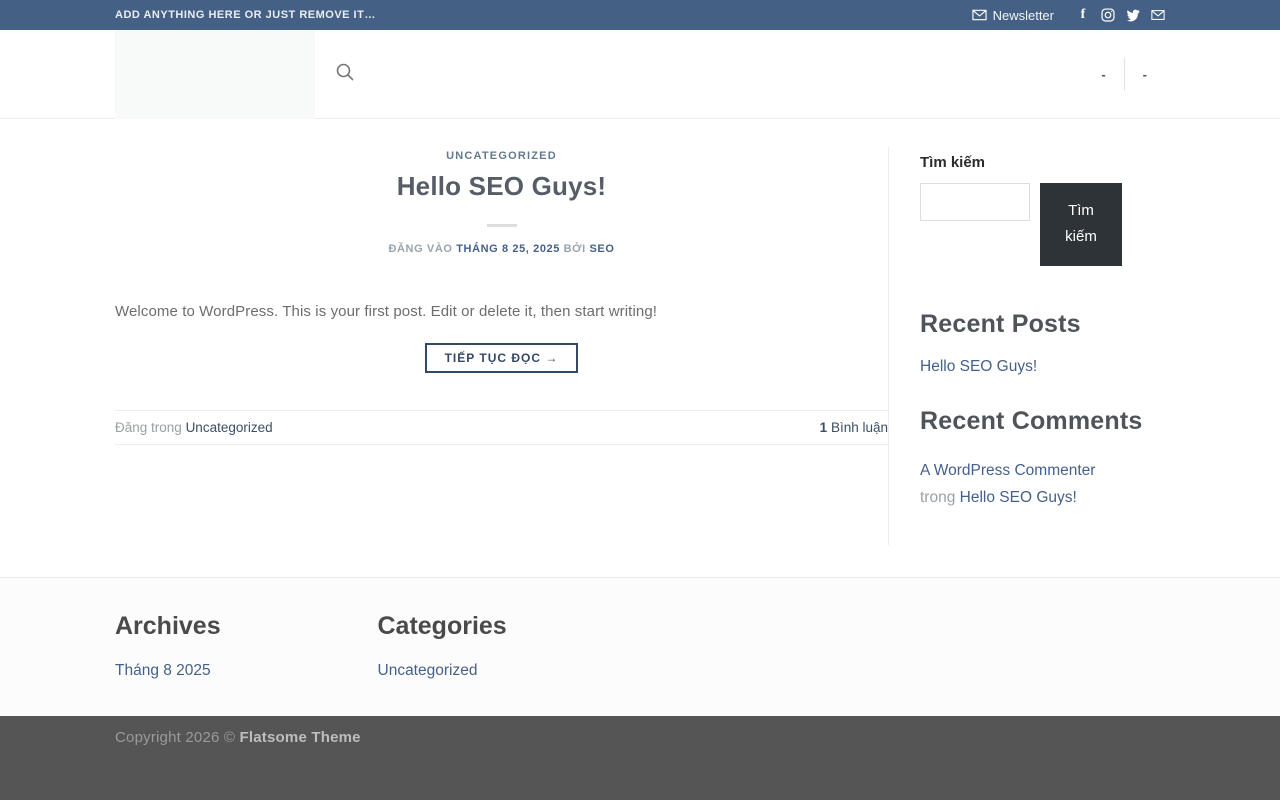 This screenshot has width=1280, height=800. I want to click on sidebar-search-label: Tìm kiếm, so click(953, 162).